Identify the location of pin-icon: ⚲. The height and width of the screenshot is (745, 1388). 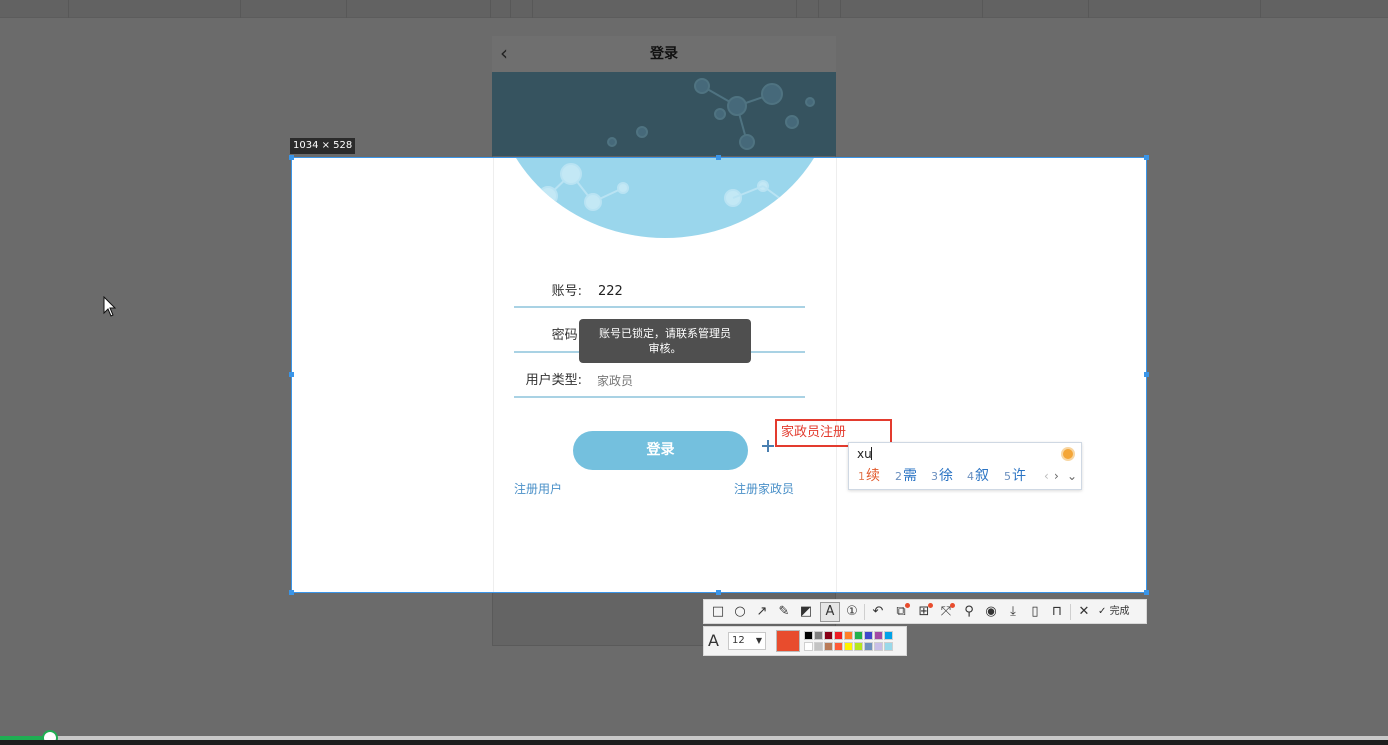
(969, 612).